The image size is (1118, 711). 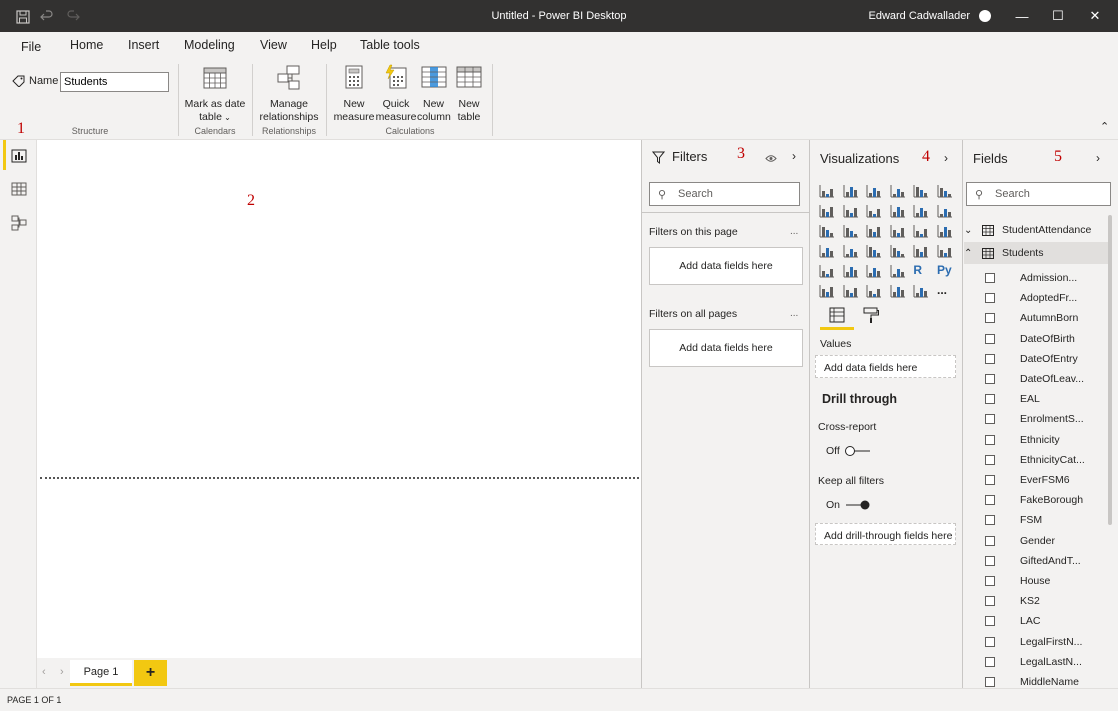 What do you see at coordinates (143, 45) in the screenshot?
I see `tab-insert: Insert` at bounding box center [143, 45].